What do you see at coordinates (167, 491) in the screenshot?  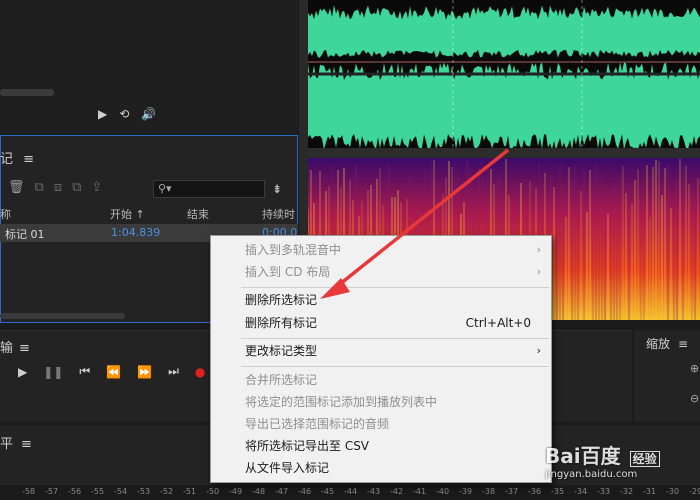 I see `ruler-tick: -52` at bounding box center [167, 491].